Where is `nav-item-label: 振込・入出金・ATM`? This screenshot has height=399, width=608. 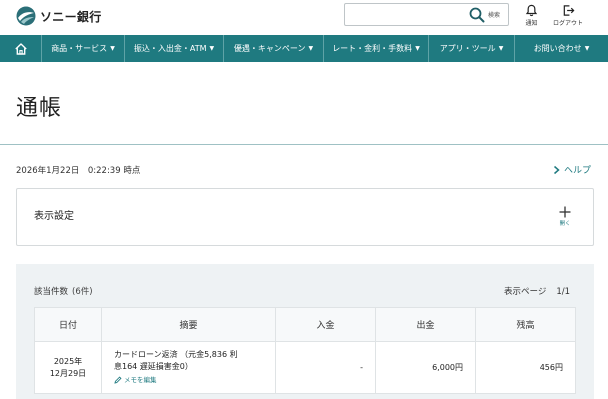 nav-item-label: 振込・入出金・ATM is located at coordinates (170, 48).